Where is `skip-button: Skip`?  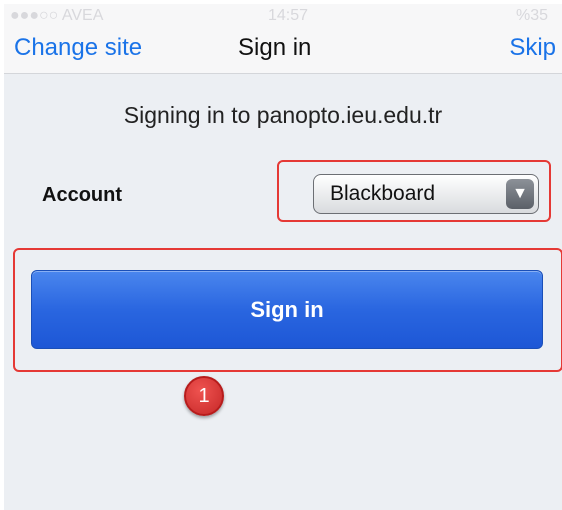 skip-button: Skip is located at coordinates (532, 48).